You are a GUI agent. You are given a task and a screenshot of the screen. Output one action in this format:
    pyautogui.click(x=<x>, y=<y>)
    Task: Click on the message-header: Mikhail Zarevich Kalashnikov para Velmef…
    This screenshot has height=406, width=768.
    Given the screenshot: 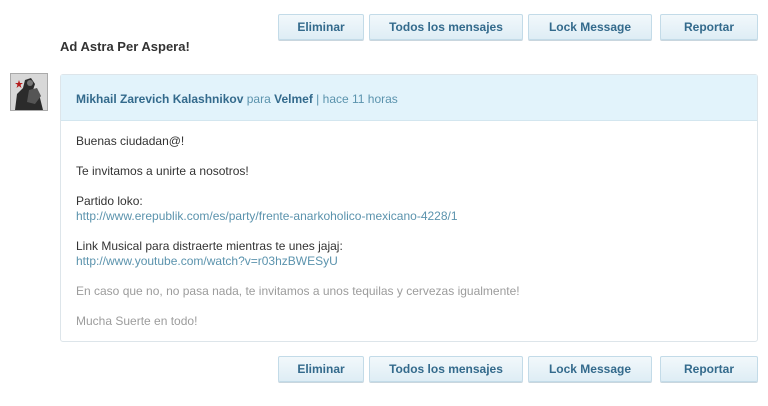 What is the action you would take?
    pyautogui.click(x=409, y=98)
    